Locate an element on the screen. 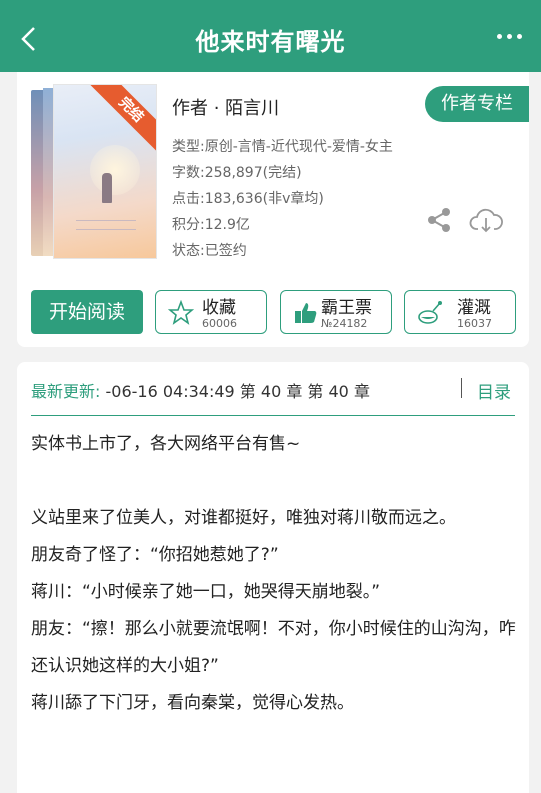  toc-link: 目录 is located at coordinates (494, 390).